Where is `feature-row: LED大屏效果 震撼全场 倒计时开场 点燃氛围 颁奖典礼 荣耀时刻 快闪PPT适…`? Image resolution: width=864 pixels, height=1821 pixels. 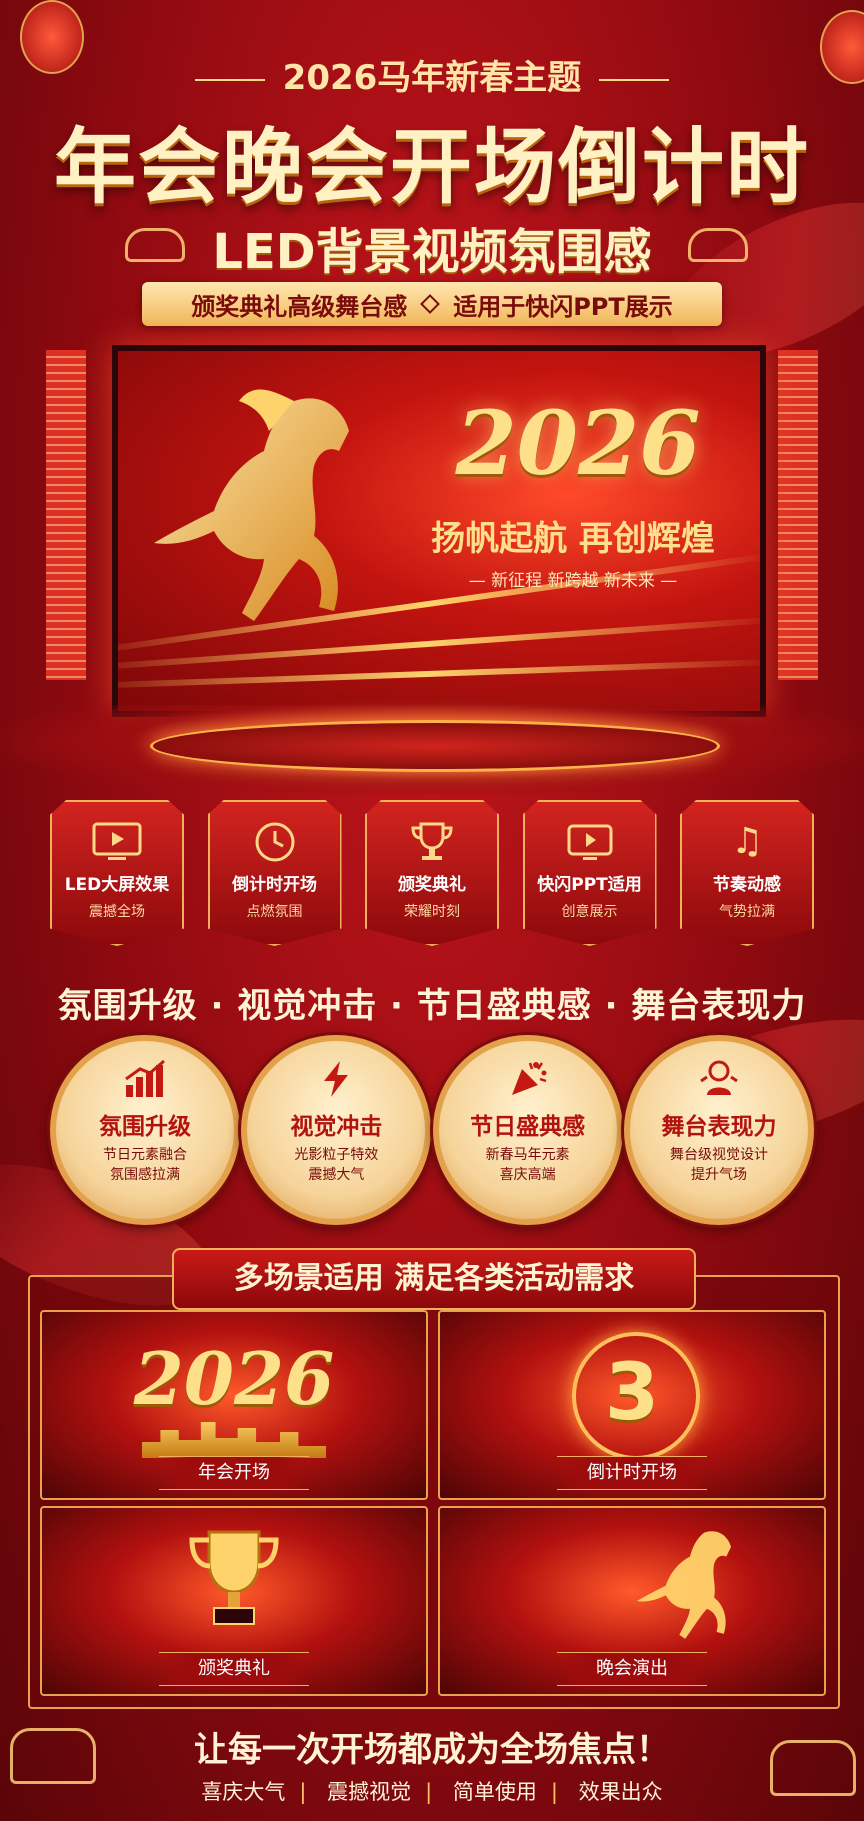
feature-row: LED大屏效果 震撼全场 倒计时开场 点燃氛围 颁奖典礼 荣耀时刻 快闪PPT适… is located at coordinates (432, 873).